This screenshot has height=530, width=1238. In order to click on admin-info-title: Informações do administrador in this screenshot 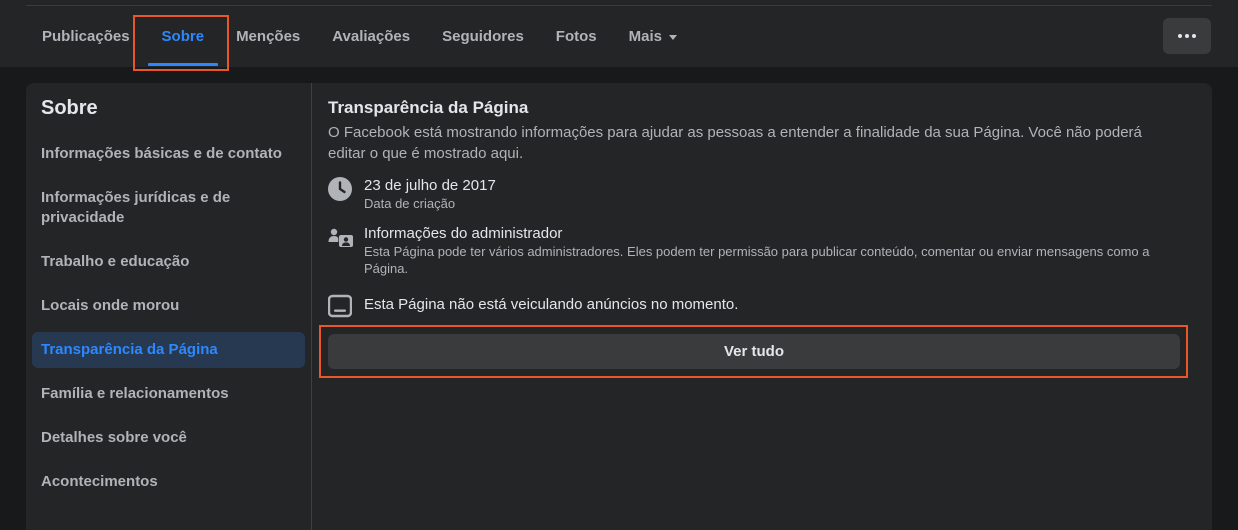, I will do `click(463, 233)`.